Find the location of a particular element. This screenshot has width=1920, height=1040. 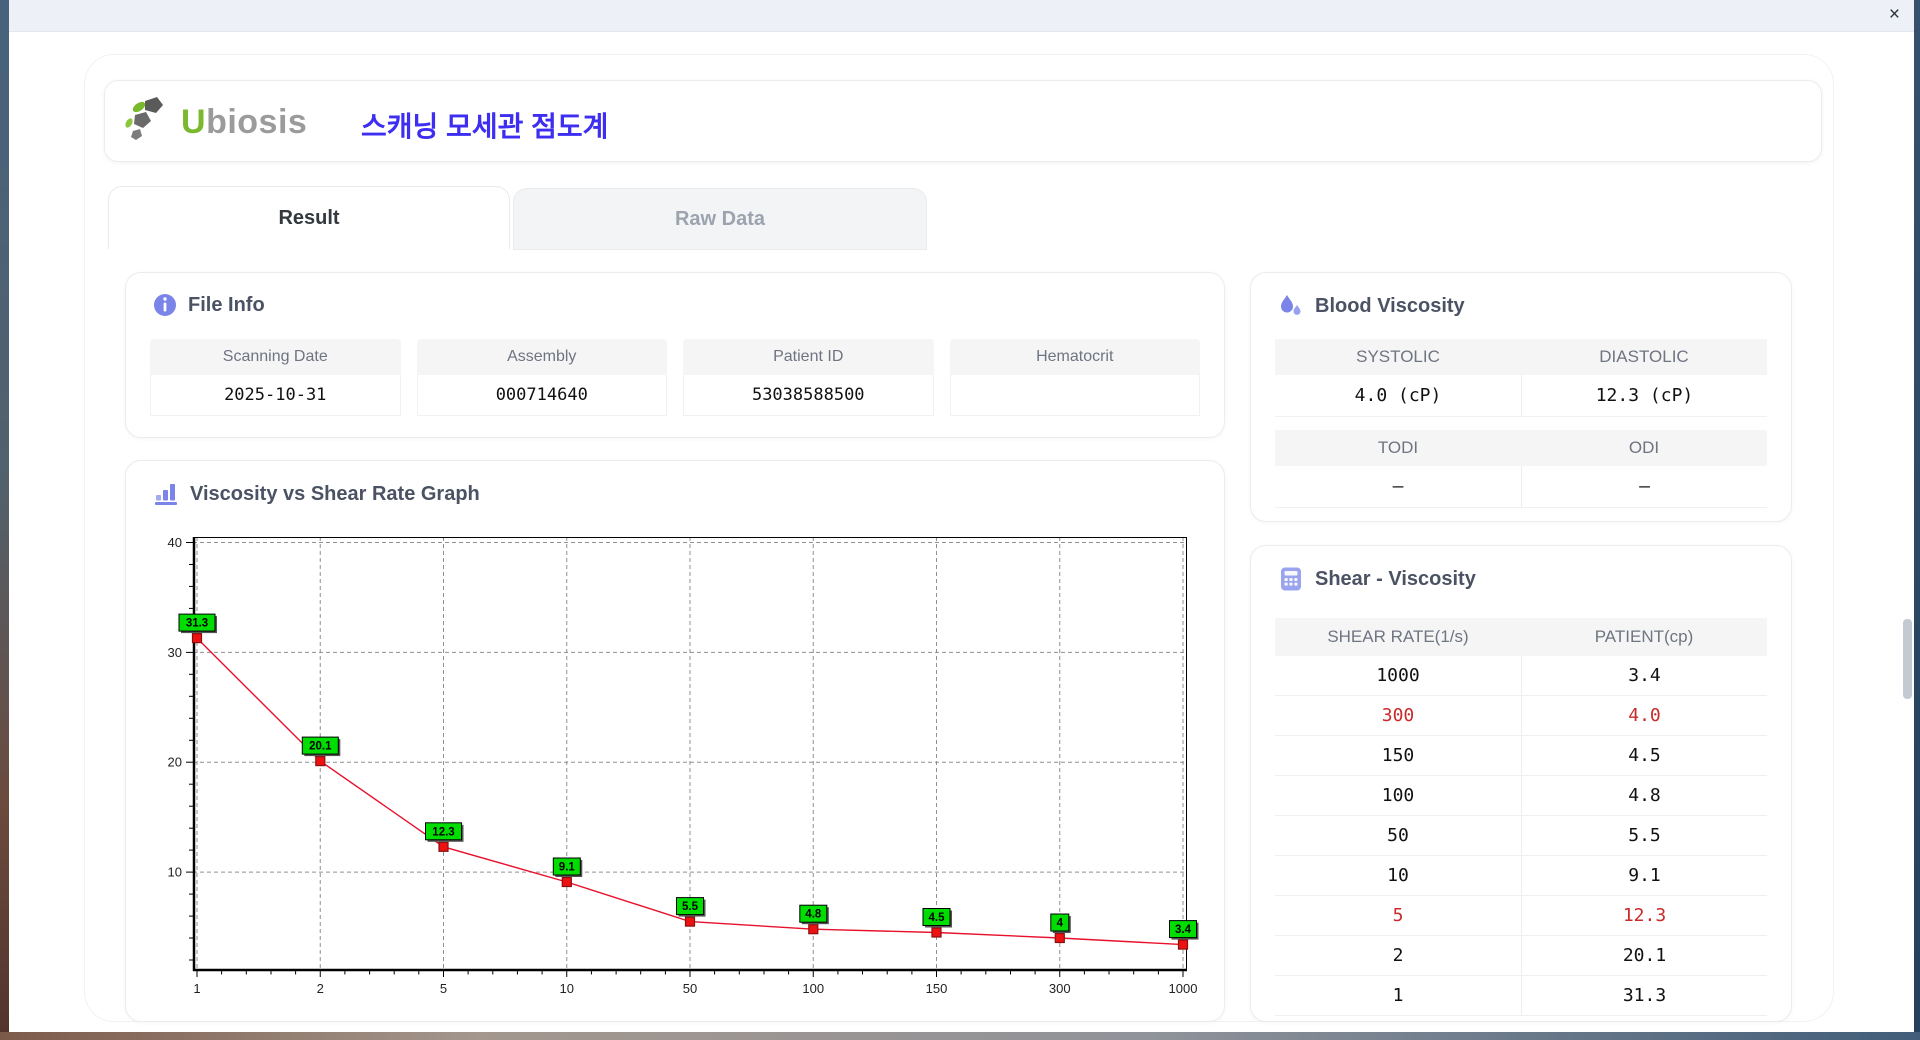

patient-cell: 5.5 is located at coordinates (1644, 835).